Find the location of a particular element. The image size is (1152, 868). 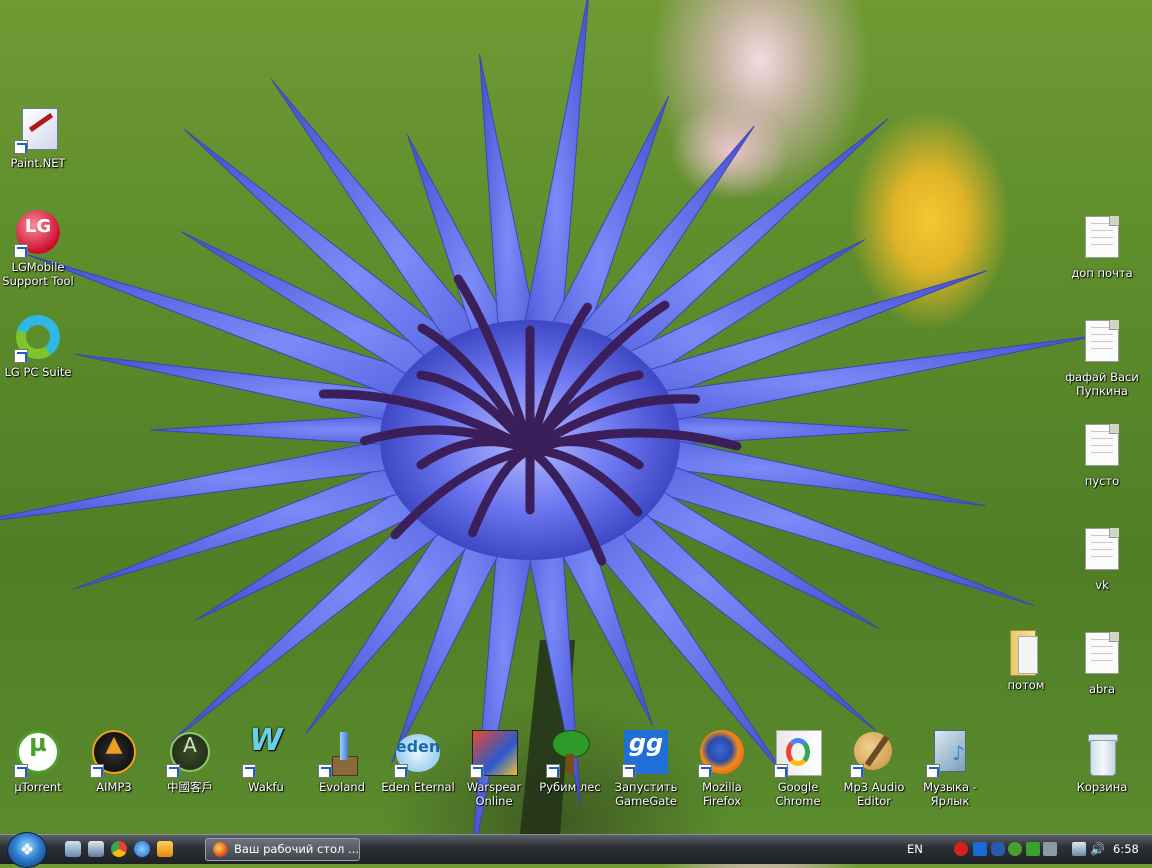

ie-quicklaunch-icon is located at coordinates (142, 849).